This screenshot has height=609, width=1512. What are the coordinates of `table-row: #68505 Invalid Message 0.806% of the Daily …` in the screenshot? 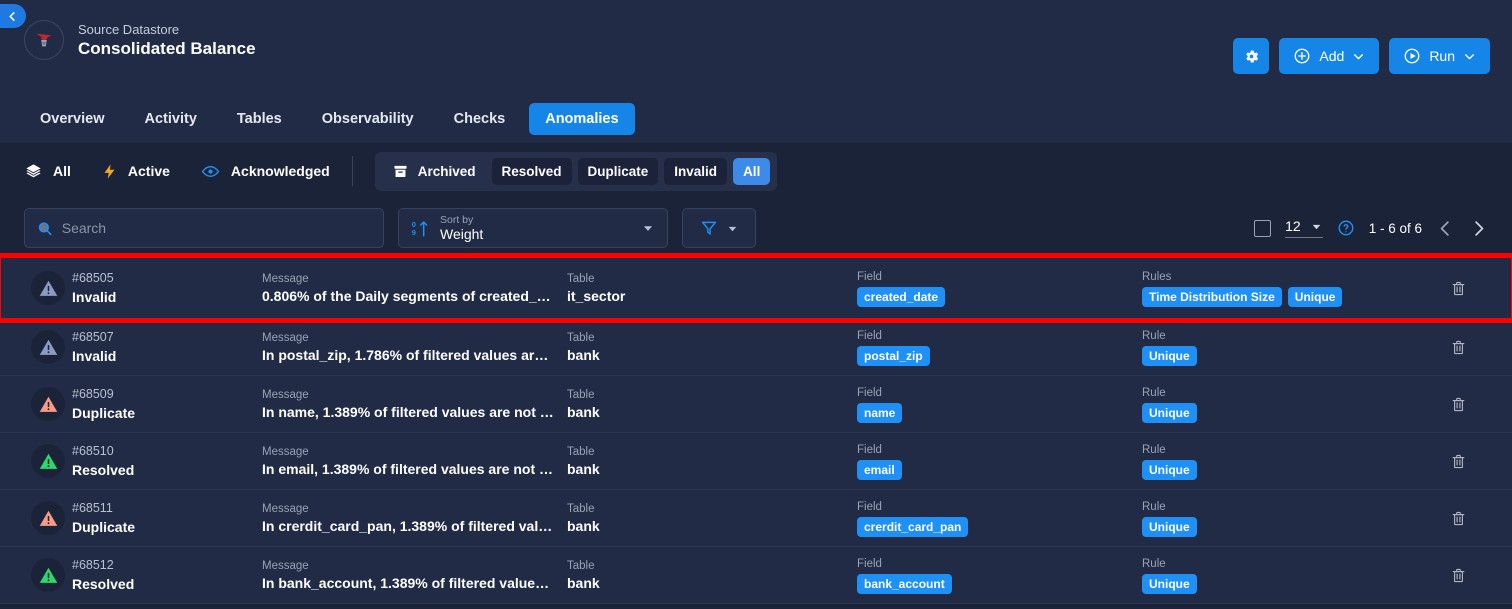 It's located at (756, 288).